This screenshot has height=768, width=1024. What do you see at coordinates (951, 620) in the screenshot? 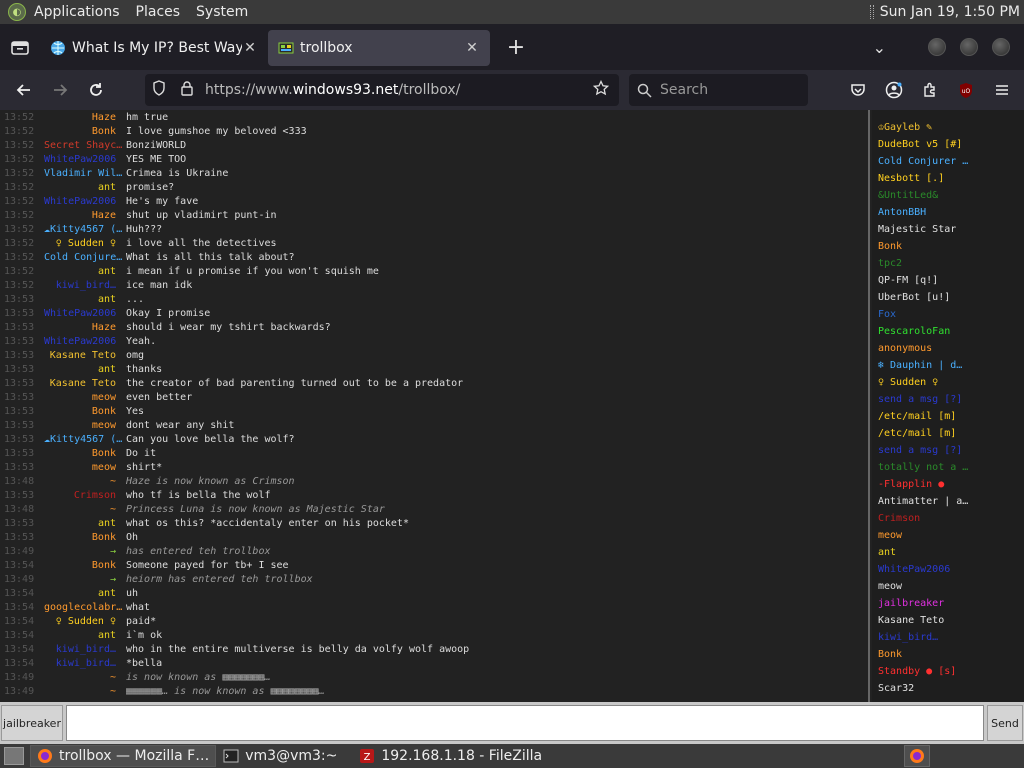
I see `user-list-item: Kasane Teto` at bounding box center [951, 620].